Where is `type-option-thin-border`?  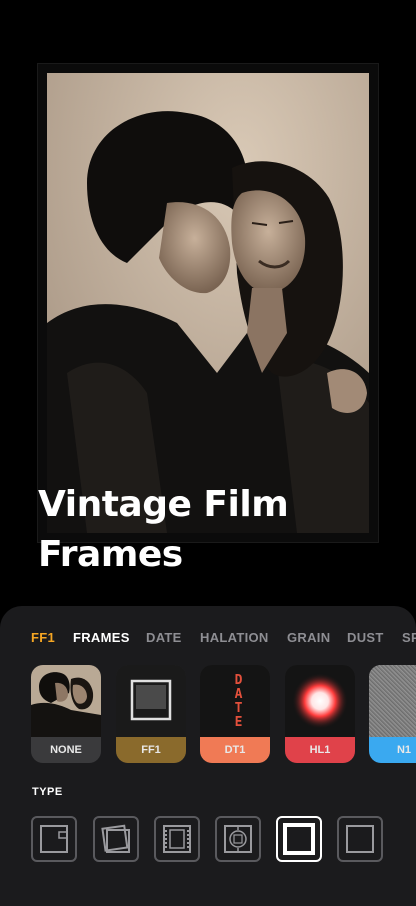 type-option-thin-border is located at coordinates (360, 839).